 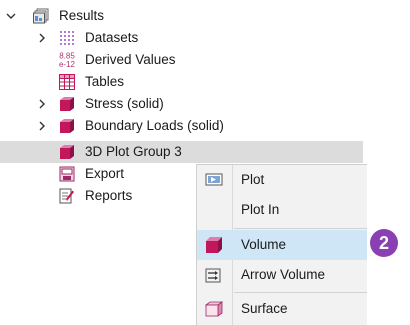 I want to click on plot-icon, so click(x=214, y=180).